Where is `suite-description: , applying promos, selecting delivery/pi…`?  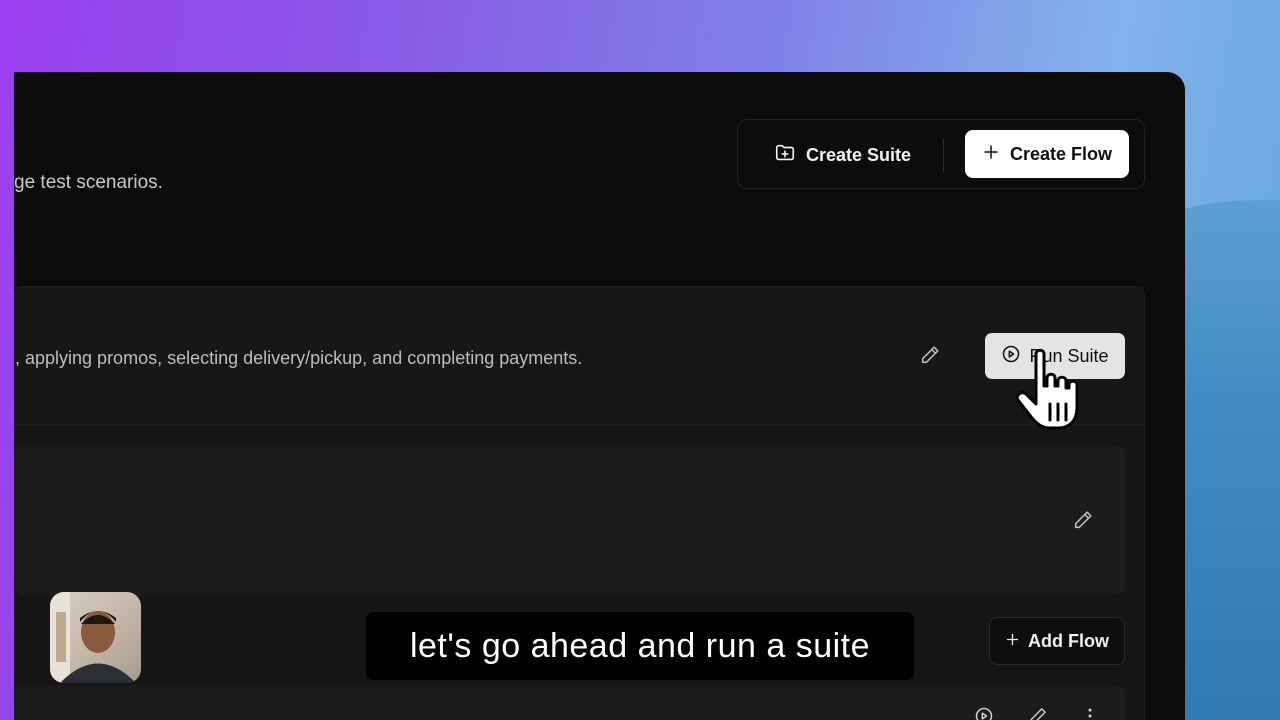
suite-description: , applying promos, selecting delivery/pi… is located at coordinates (299, 358).